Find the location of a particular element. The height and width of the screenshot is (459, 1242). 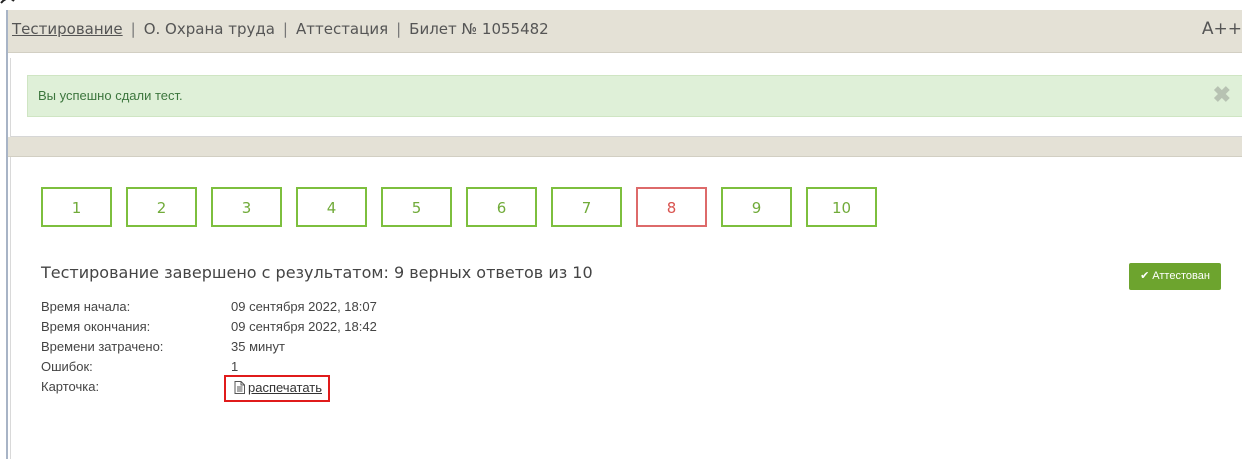

question-4-button: 4 is located at coordinates (331, 207).